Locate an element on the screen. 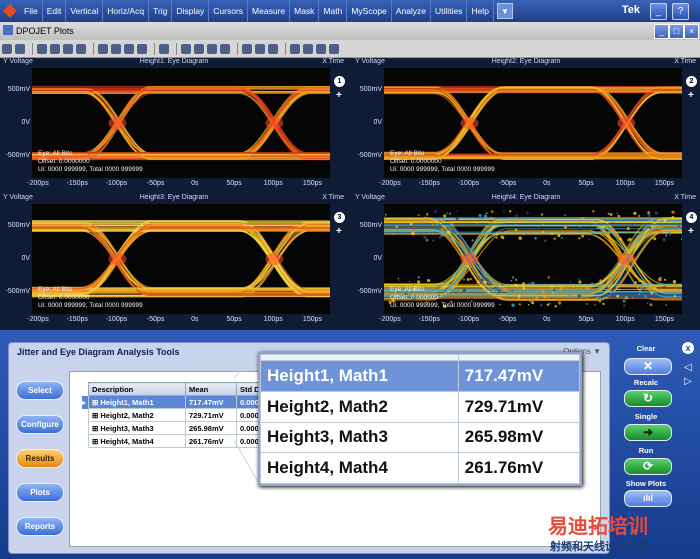  zoom-row-mean: 717.47mV is located at coordinates (519, 376).